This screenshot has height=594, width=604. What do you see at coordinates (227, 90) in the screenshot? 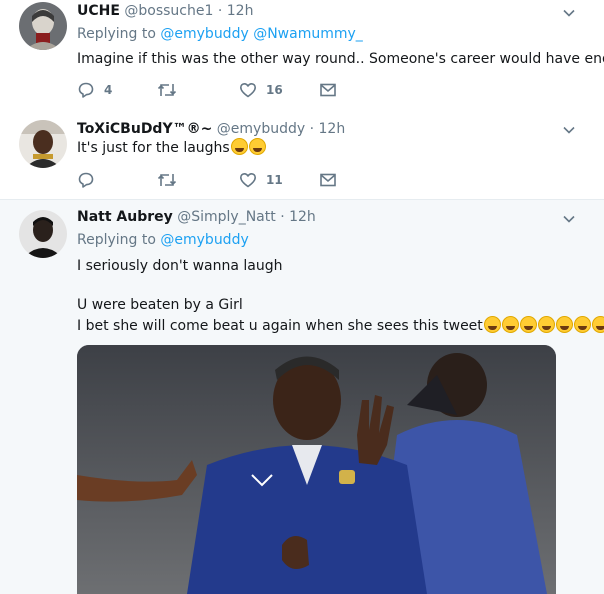
I see `tweet-actions: 4 16` at bounding box center [227, 90].